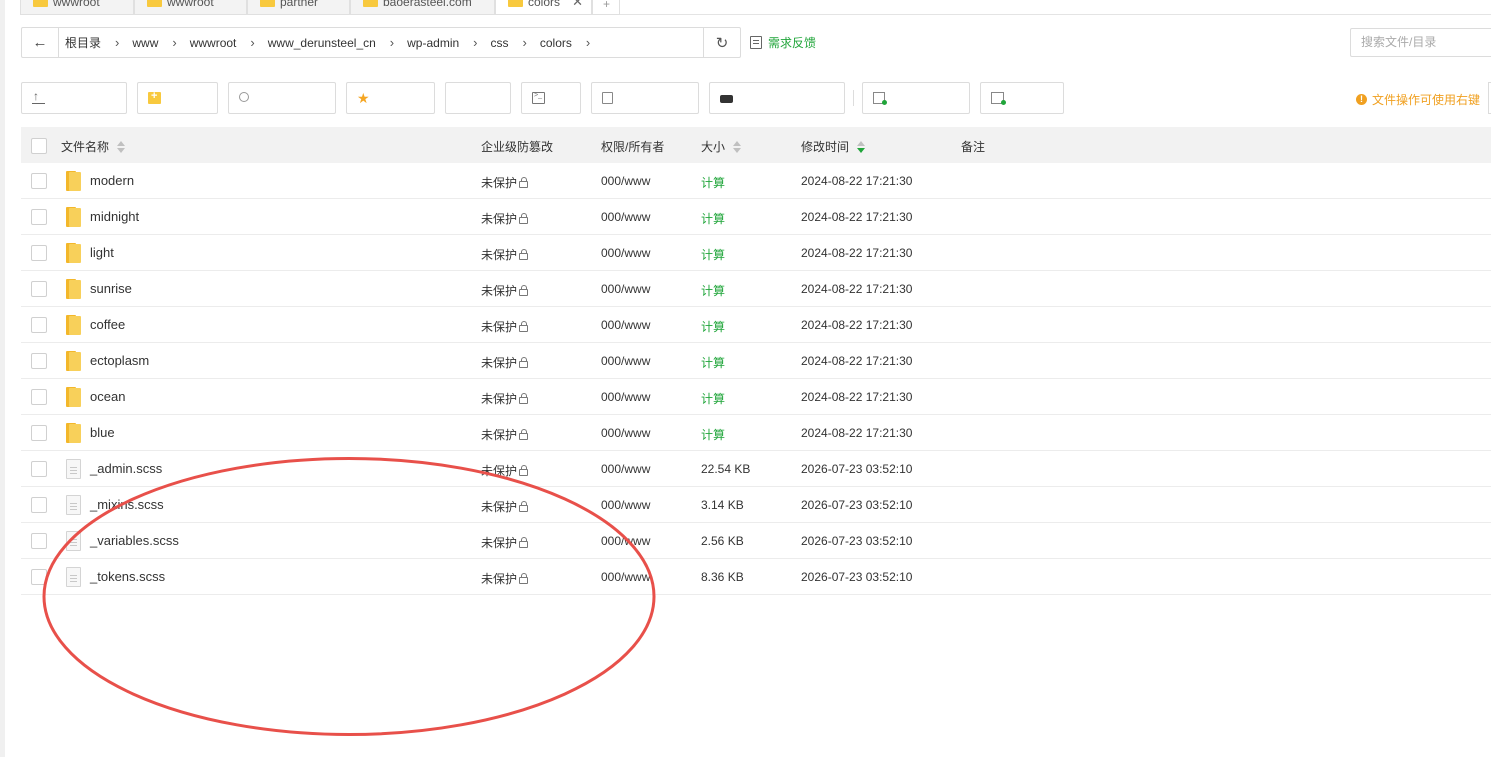  Describe the element at coordinates (500, 43) in the screenshot. I see `crumb-css: css` at that location.